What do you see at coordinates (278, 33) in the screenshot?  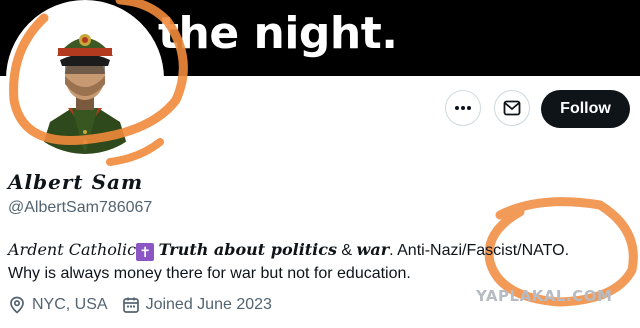 I see `banner-text: the night.` at bounding box center [278, 33].